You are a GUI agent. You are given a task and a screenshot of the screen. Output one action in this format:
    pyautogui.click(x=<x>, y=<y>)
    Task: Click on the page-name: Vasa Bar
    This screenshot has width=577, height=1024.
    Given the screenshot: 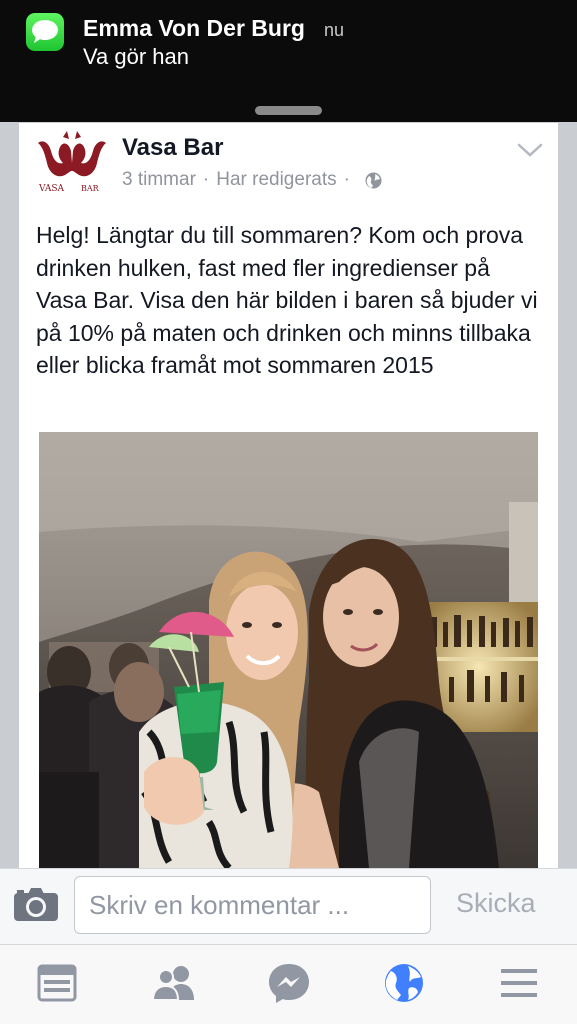 What is the action you would take?
    pyautogui.click(x=172, y=148)
    